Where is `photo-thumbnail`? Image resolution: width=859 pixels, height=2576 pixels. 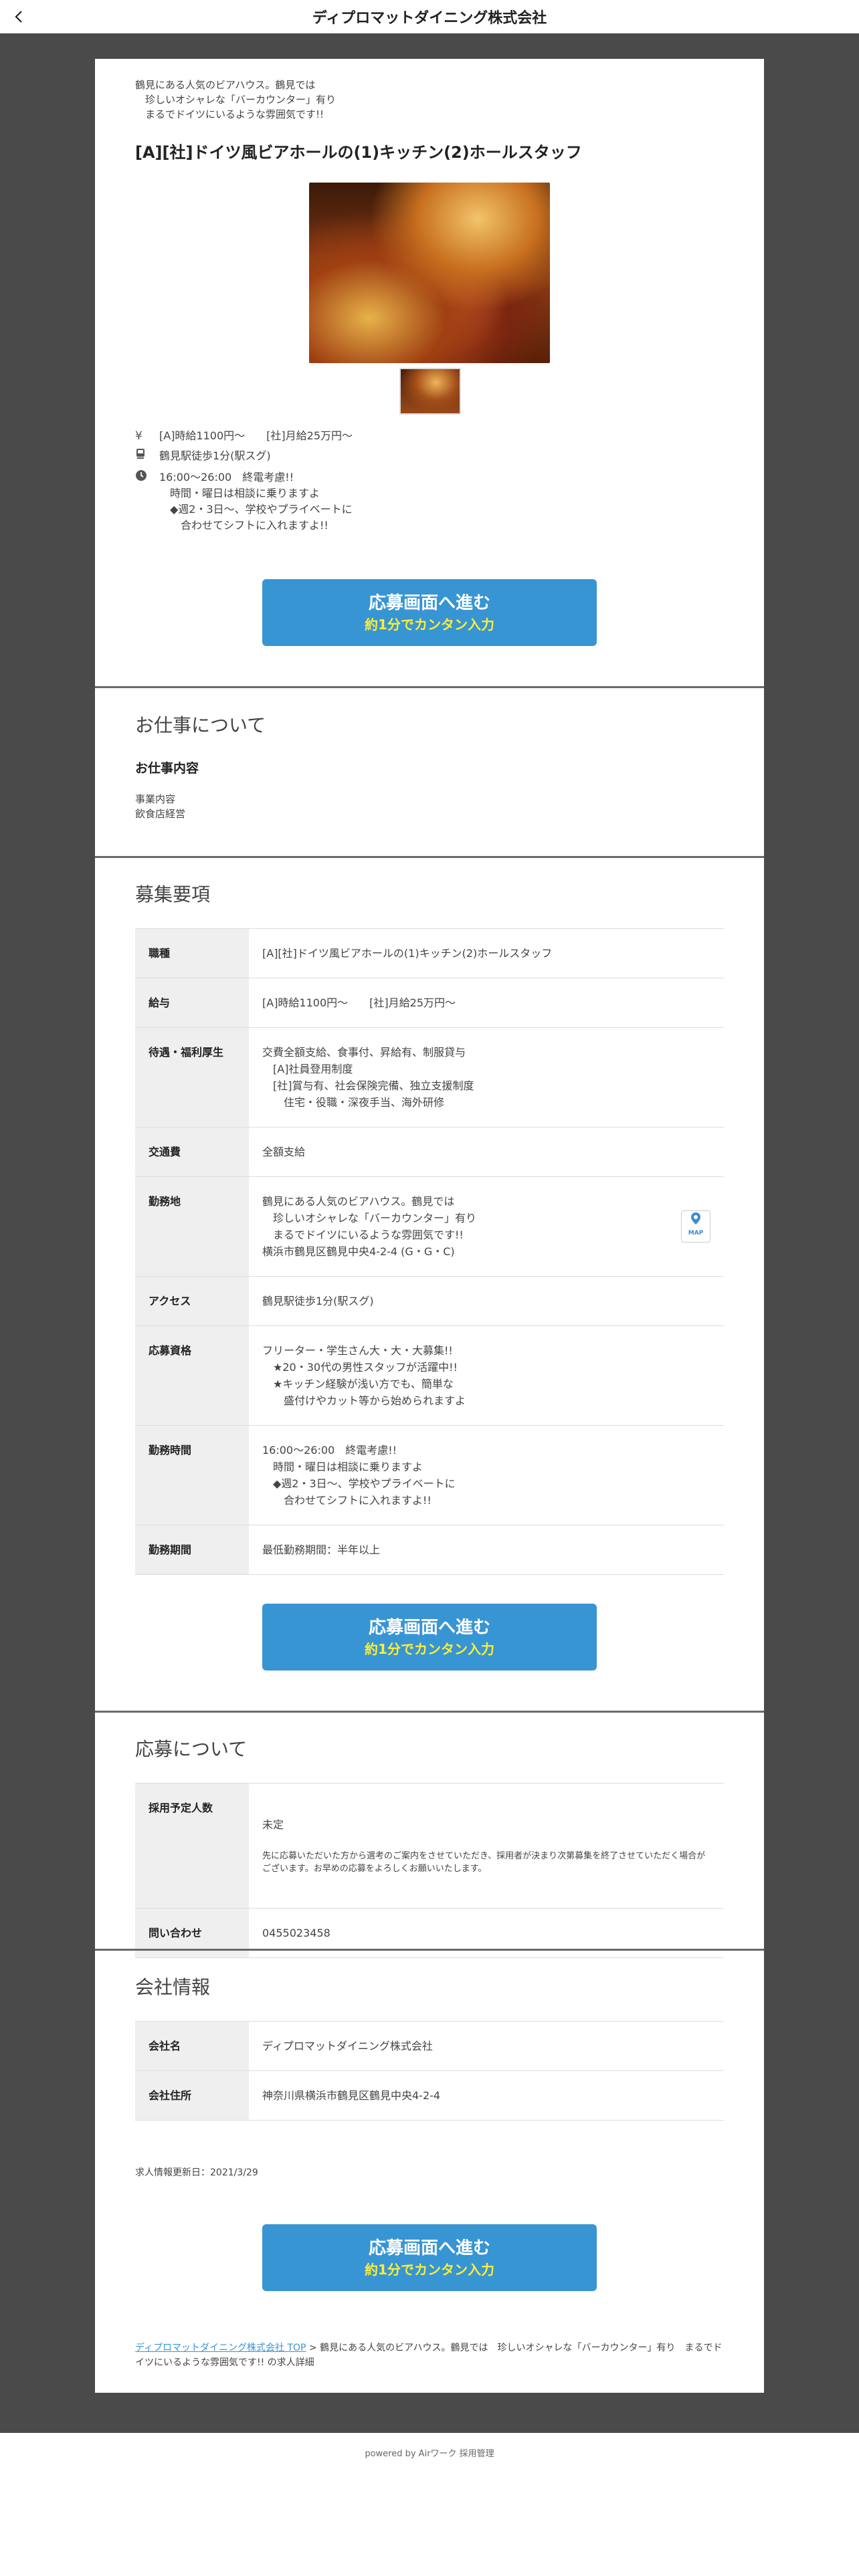
photo-thumbnail is located at coordinates (430, 392).